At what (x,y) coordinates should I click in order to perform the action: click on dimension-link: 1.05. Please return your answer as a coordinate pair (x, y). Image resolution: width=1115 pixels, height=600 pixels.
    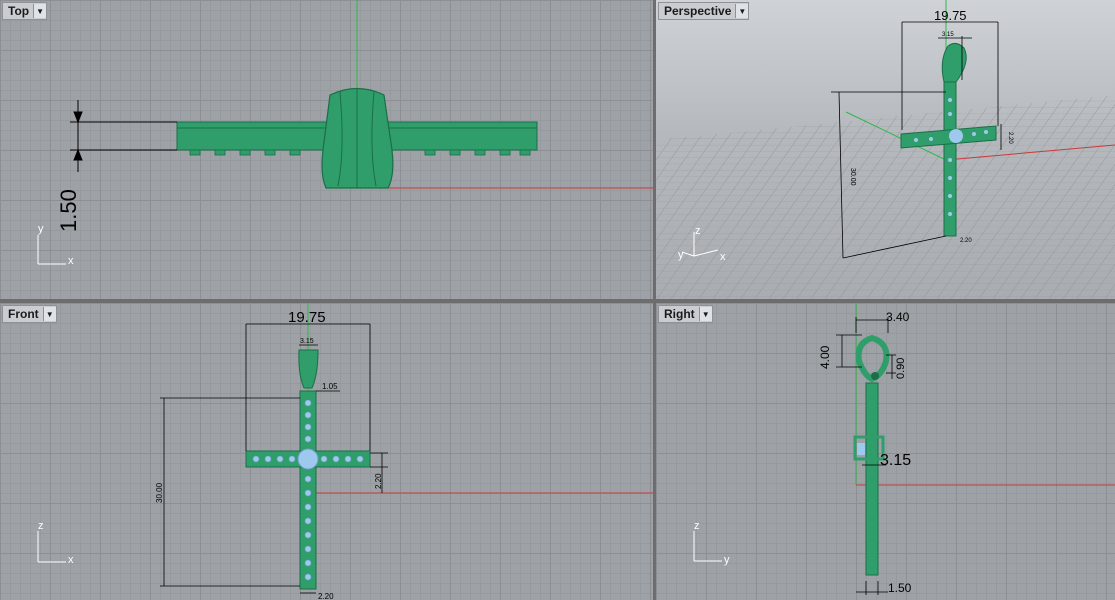
    Looking at the image, I should click on (330, 386).